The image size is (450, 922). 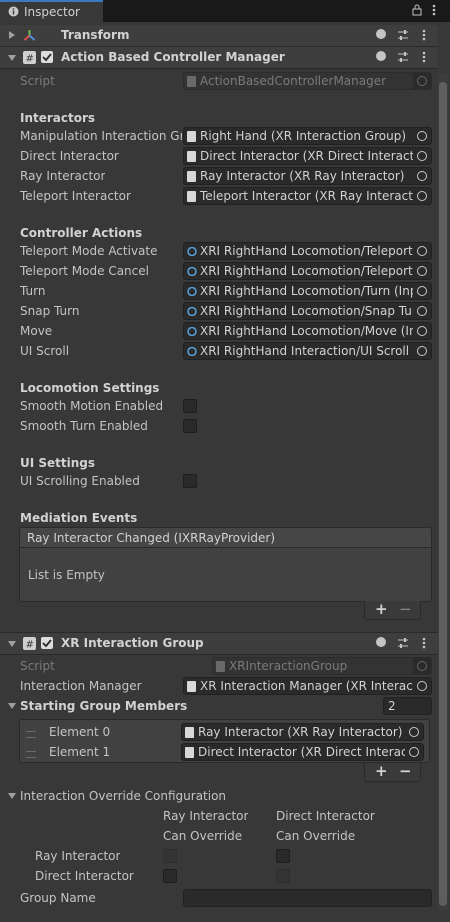 What do you see at coordinates (322, 666) in the screenshot?
I see `xig-script-field: XRInteractionGroup` at bounding box center [322, 666].